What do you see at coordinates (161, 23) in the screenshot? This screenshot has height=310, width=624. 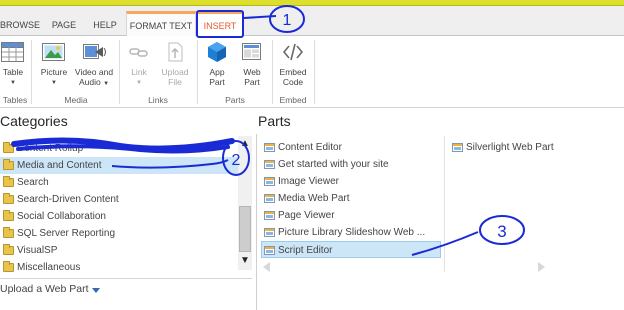 I see `tab-format-text: FORMAT TEXT` at bounding box center [161, 23].